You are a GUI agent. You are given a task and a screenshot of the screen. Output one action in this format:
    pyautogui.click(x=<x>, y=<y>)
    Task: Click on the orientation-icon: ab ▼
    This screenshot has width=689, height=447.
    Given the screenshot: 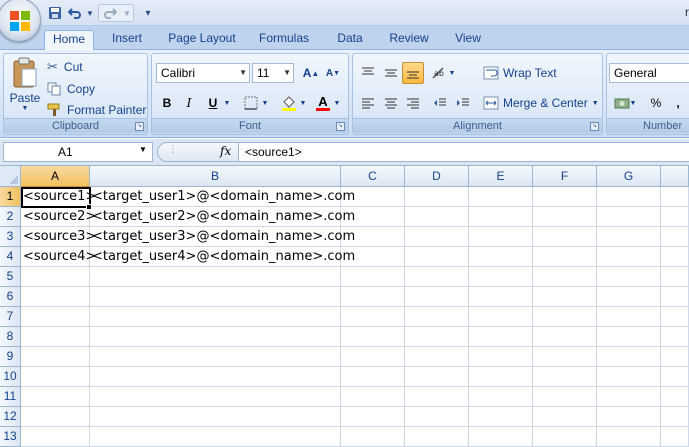 What is the action you would take?
    pyautogui.click(x=443, y=73)
    